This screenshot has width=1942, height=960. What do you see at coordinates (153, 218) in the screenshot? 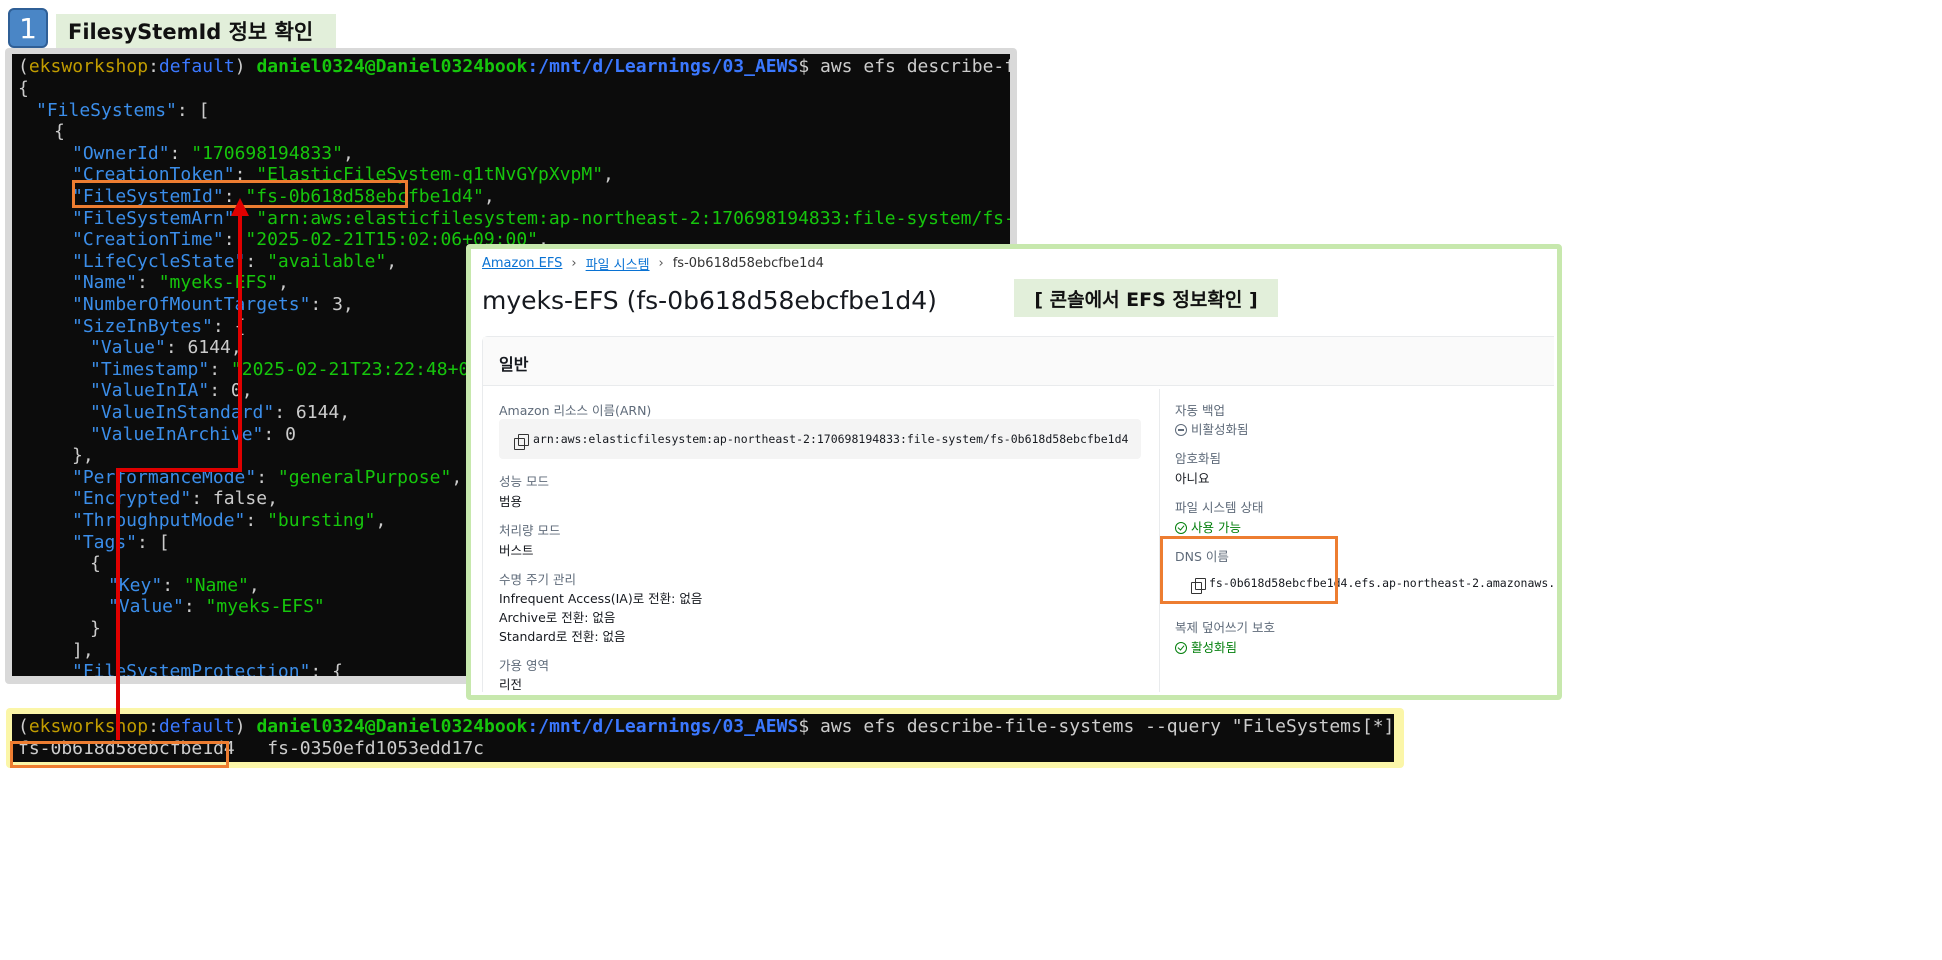
I see `json-key: "FileSystemArn"` at bounding box center [153, 218].